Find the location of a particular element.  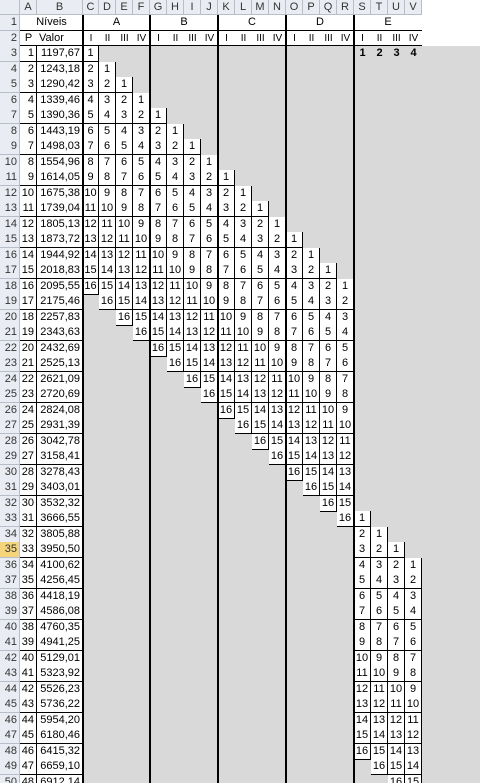

row-header: 35 is located at coordinates (10, 550).